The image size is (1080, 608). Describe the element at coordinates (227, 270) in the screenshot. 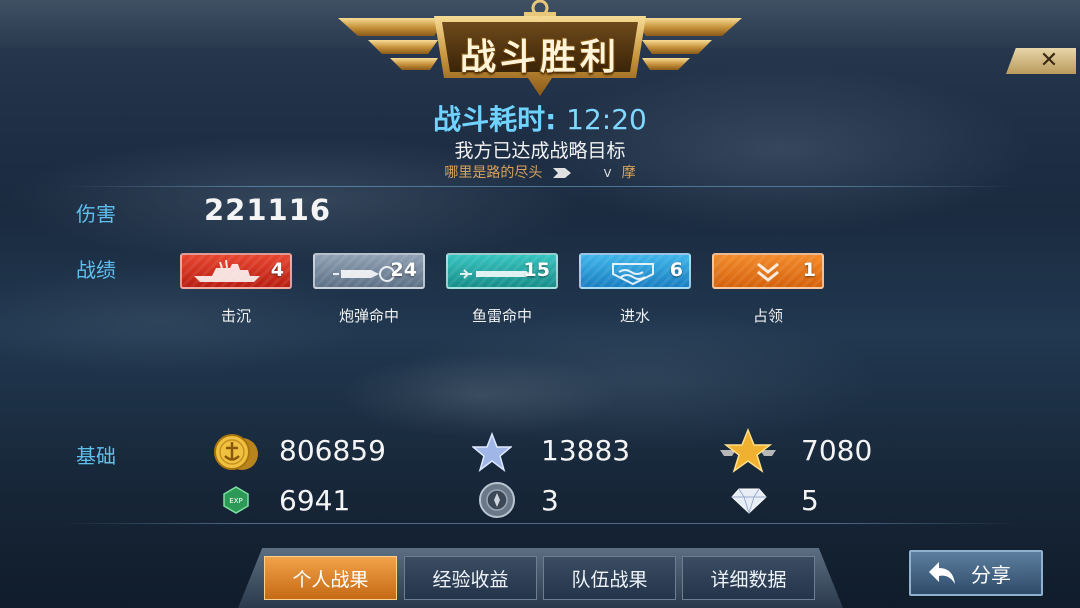

I see `ship-silhouette-icon` at that location.